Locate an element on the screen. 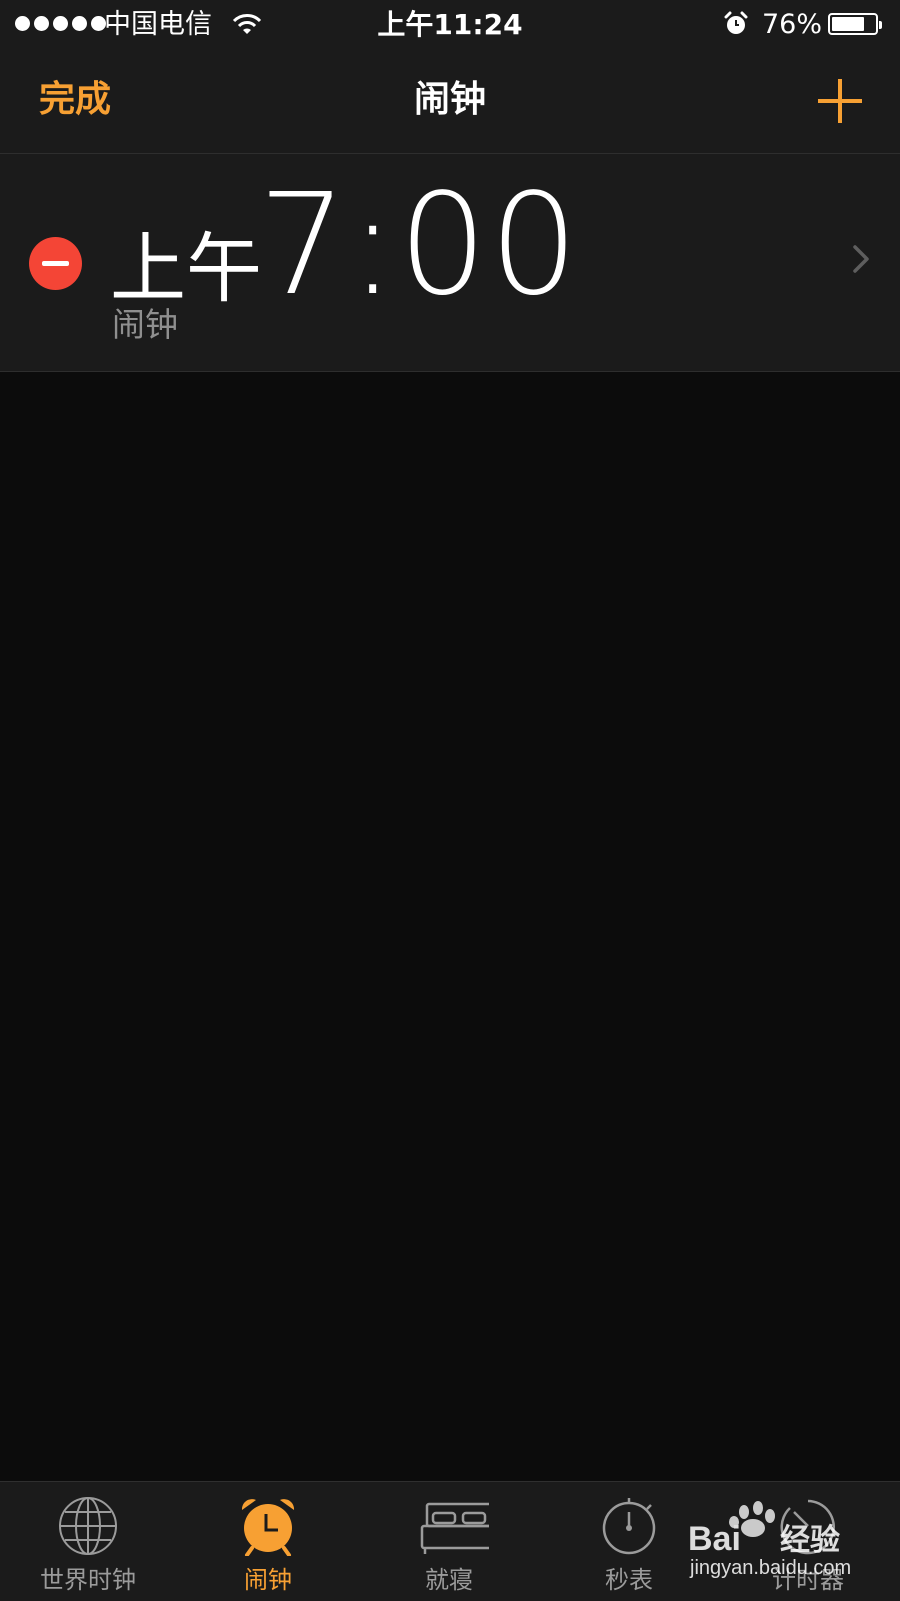 This screenshot has height=1601, width=900. tab-label: 秒表 is located at coordinates (629, 1580).